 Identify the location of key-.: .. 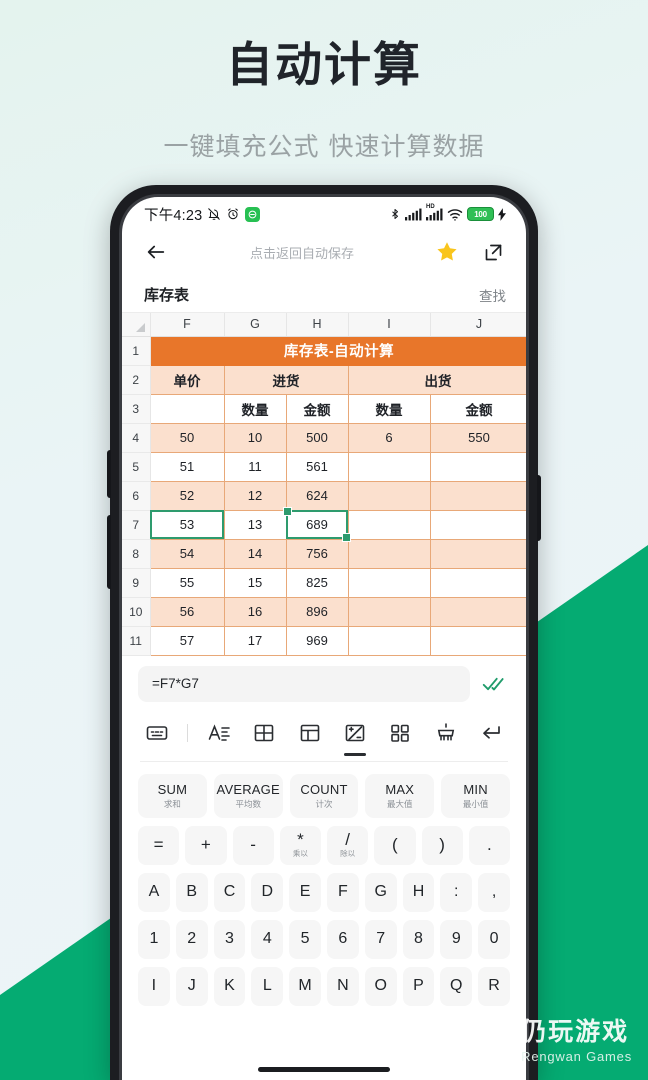
(489, 845).